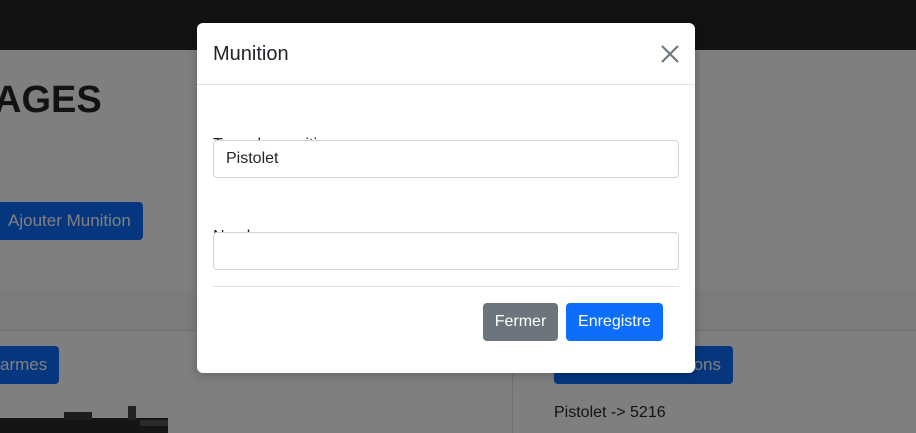 Image resolution: width=916 pixels, height=433 pixels. Describe the element at coordinates (670, 54) in the screenshot. I see `close-icon` at that location.